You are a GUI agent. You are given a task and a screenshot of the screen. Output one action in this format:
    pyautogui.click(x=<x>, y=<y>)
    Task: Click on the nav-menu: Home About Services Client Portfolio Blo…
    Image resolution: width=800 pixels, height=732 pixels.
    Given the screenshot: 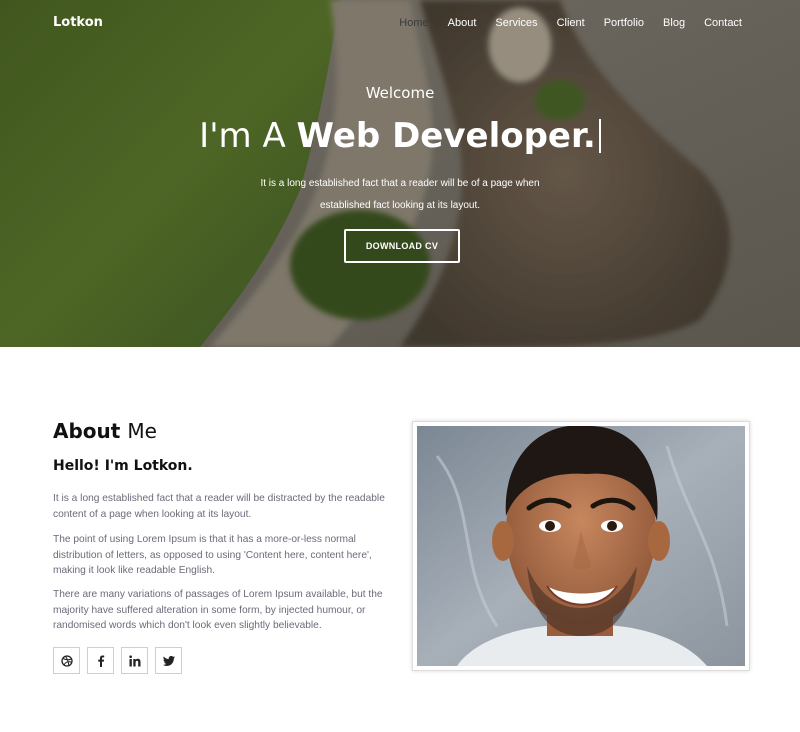 What is the action you would take?
    pyautogui.click(x=561, y=23)
    